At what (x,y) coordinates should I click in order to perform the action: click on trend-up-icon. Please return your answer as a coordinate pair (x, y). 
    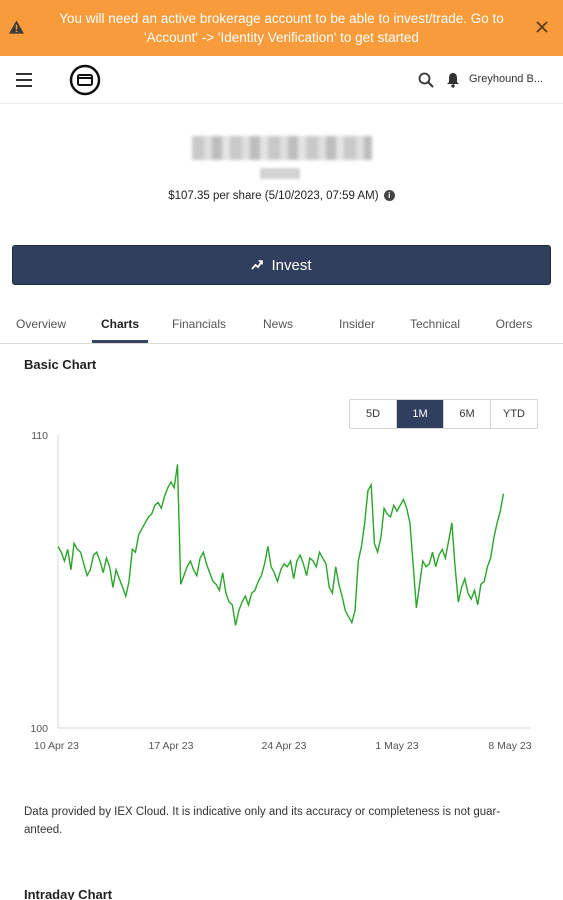
    Looking at the image, I should click on (257, 265).